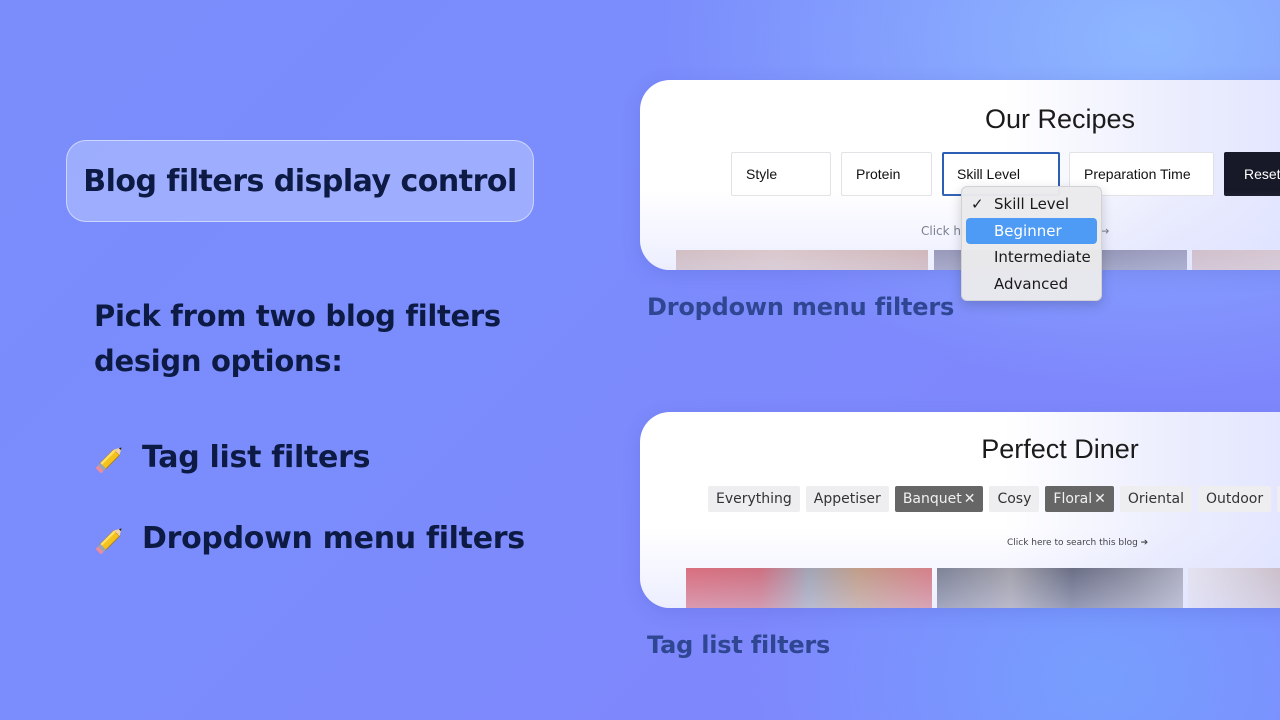 The width and height of the screenshot is (1280, 720). I want to click on tag-label: Outdoor, so click(1234, 499).